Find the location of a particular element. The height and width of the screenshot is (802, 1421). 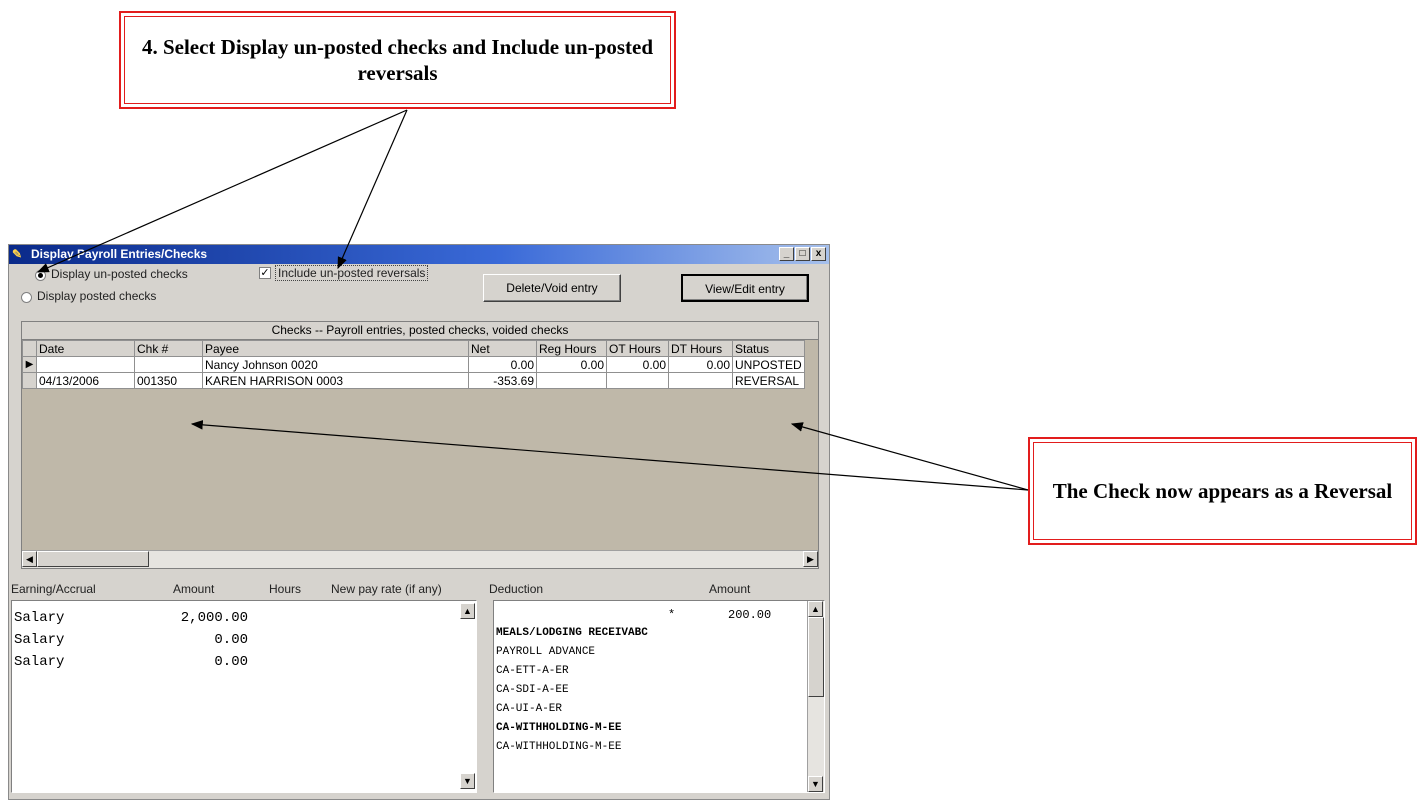

arrow-to-reversal-row is located at coordinates (609, 455).